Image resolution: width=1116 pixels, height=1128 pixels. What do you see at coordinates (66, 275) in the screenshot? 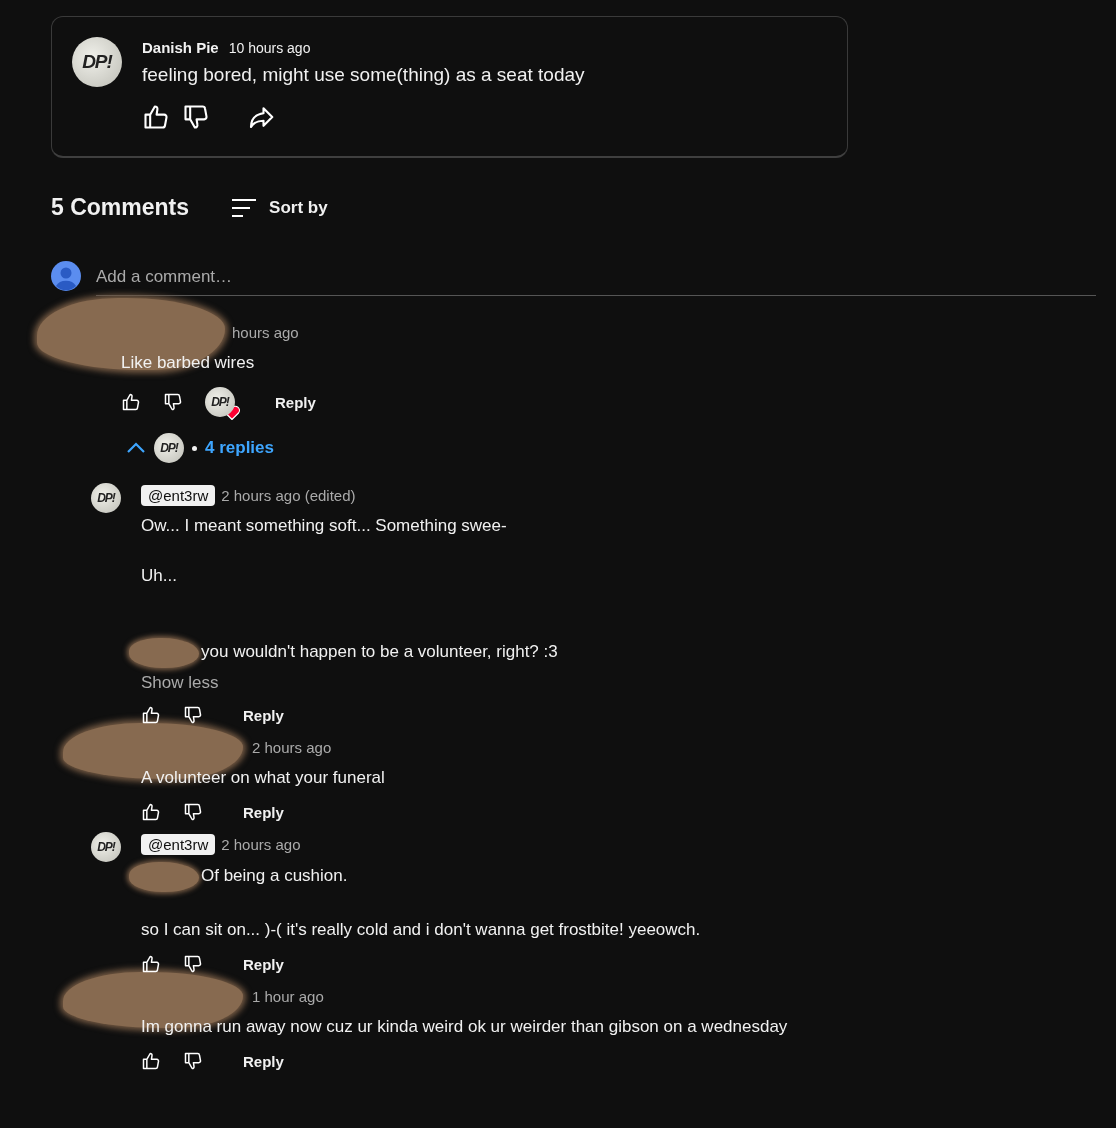
I see `user-avatar-icon` at bounding box center [66, 275].